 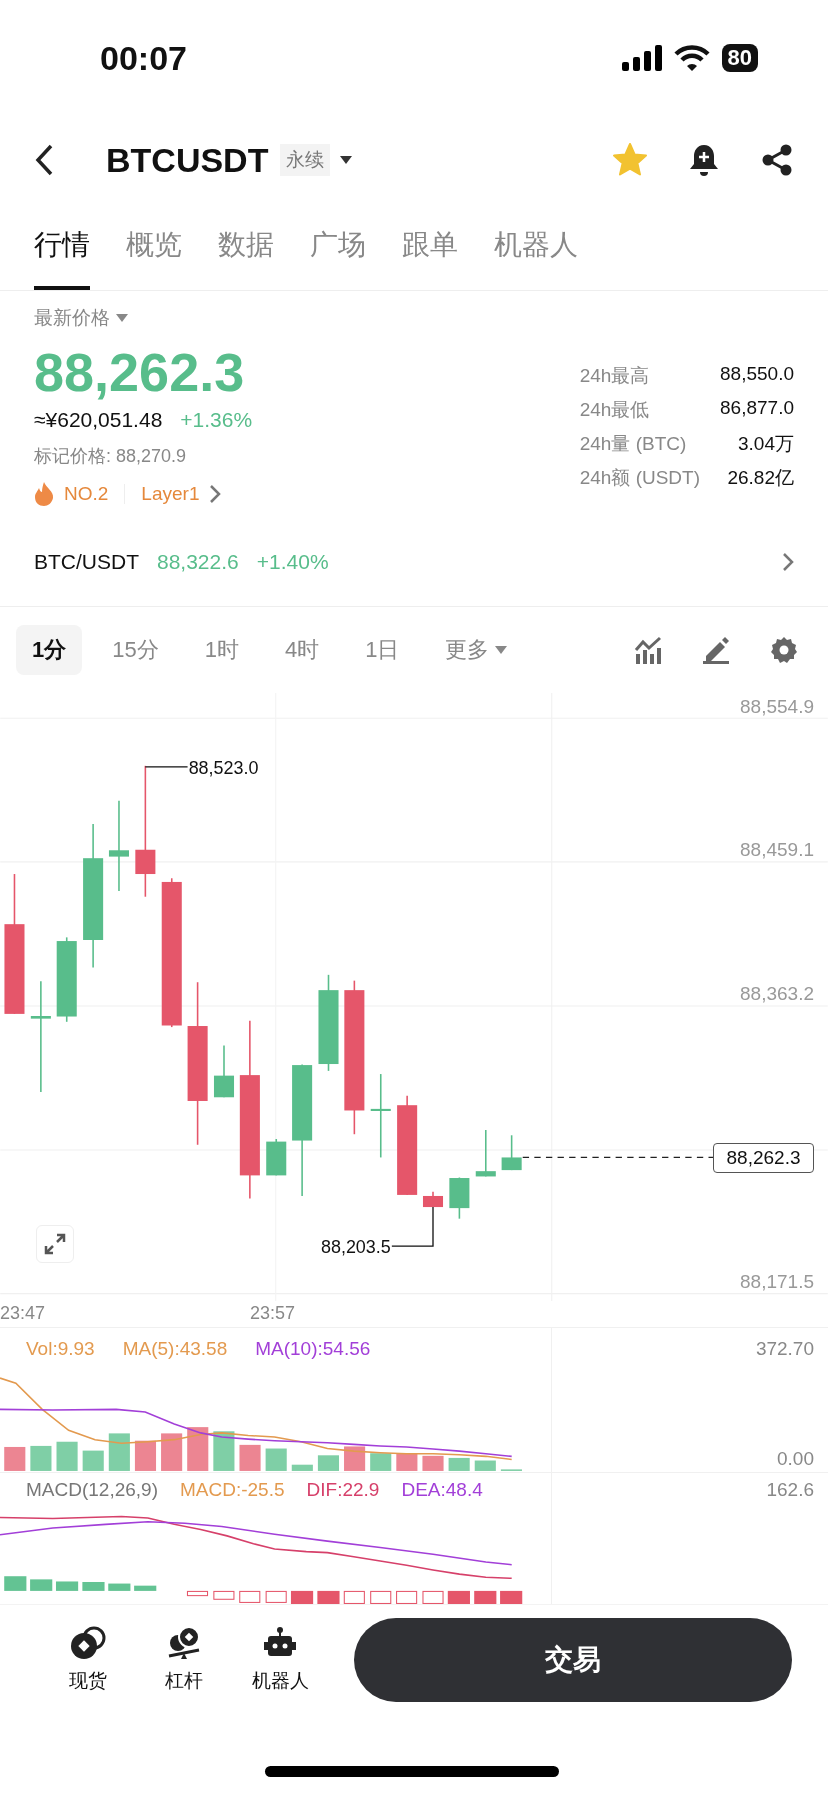 I want to click on cny-value: ≈¥620,051.48, so click(x=98, y=420).